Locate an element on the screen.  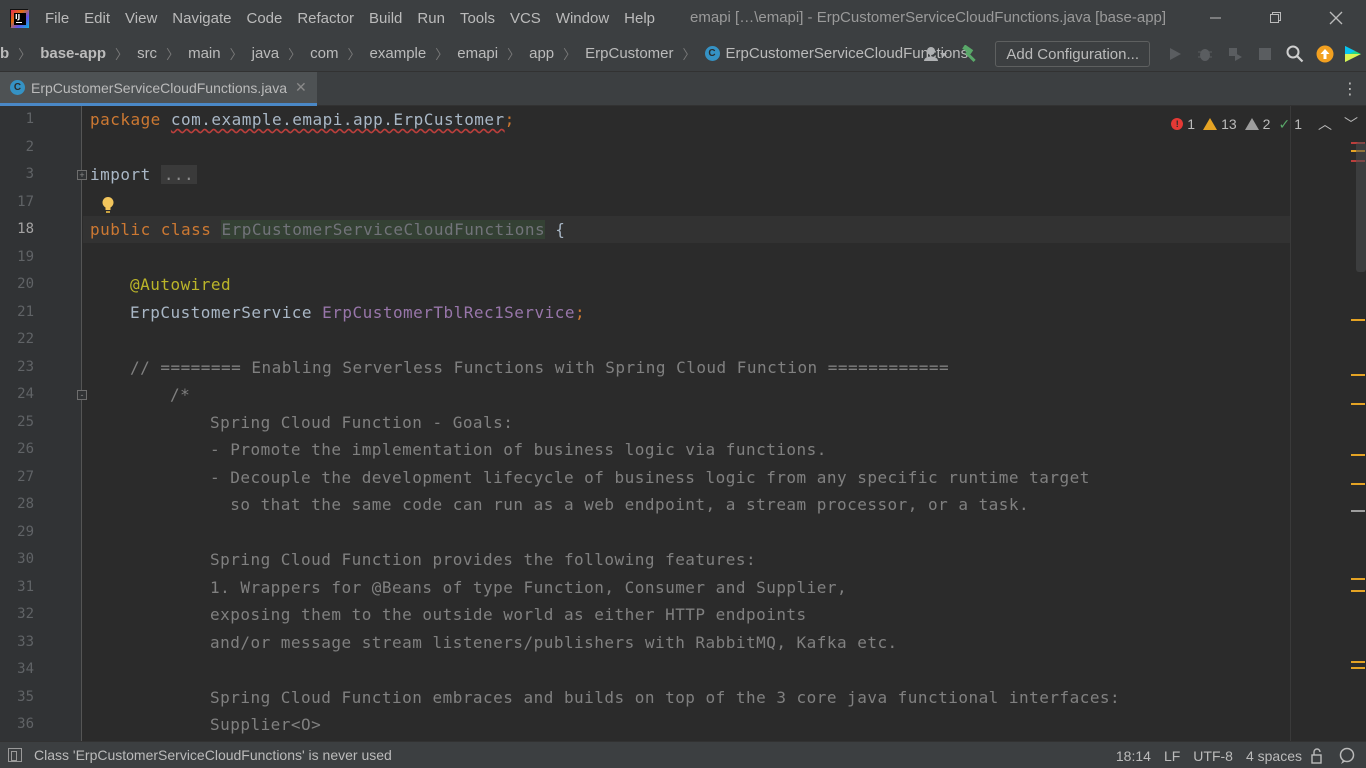
menu-view: View is located at coordinates (141, 18).